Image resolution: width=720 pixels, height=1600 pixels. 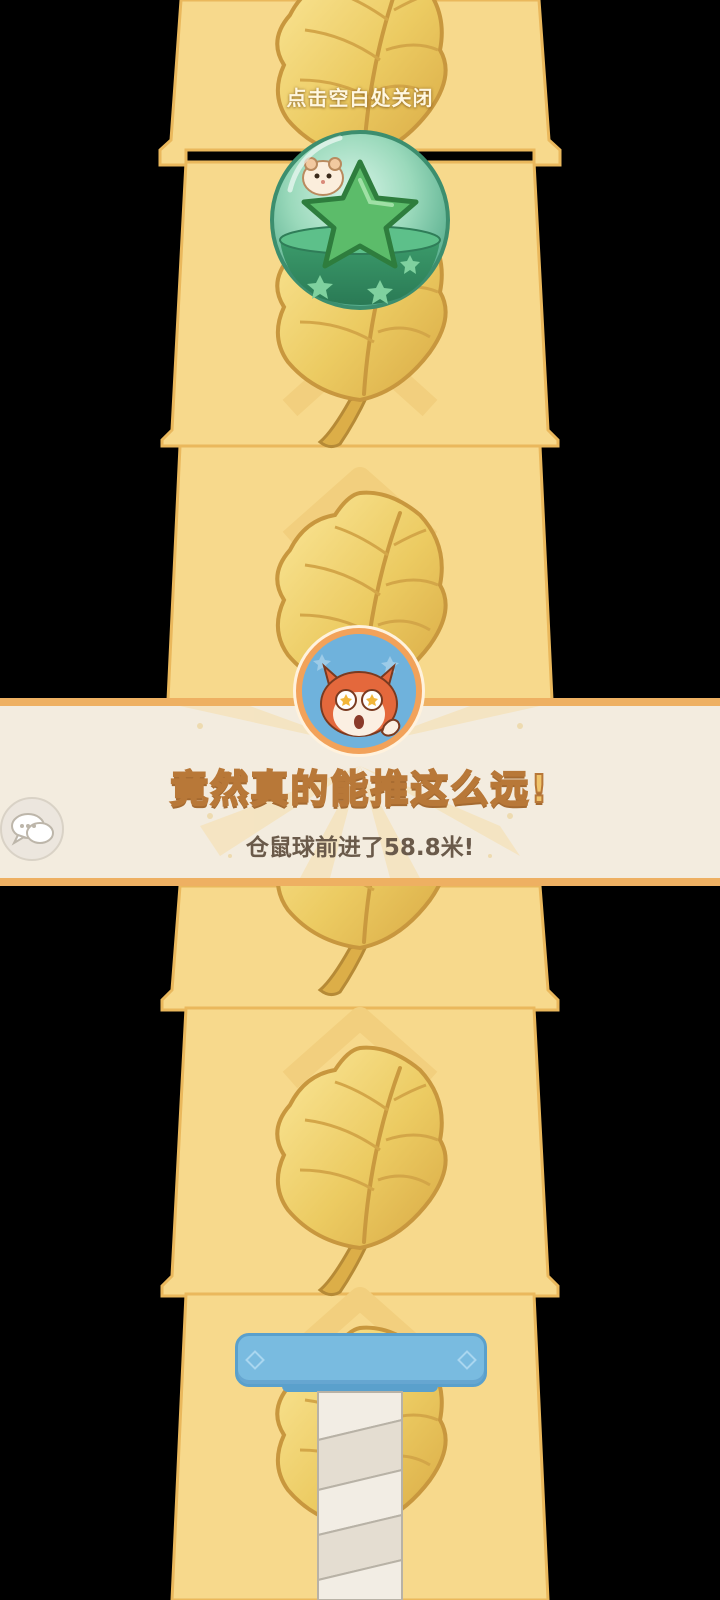 I want to click on fox-avatar-icon, so click(x=359, y=691).